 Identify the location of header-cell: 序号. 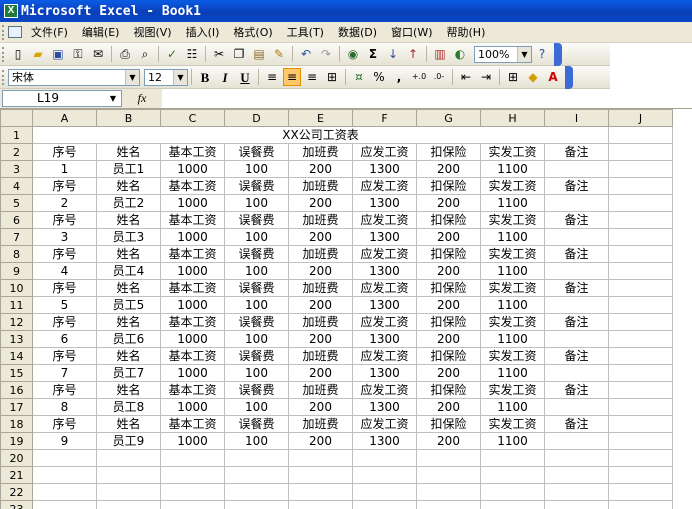
(64, 220).